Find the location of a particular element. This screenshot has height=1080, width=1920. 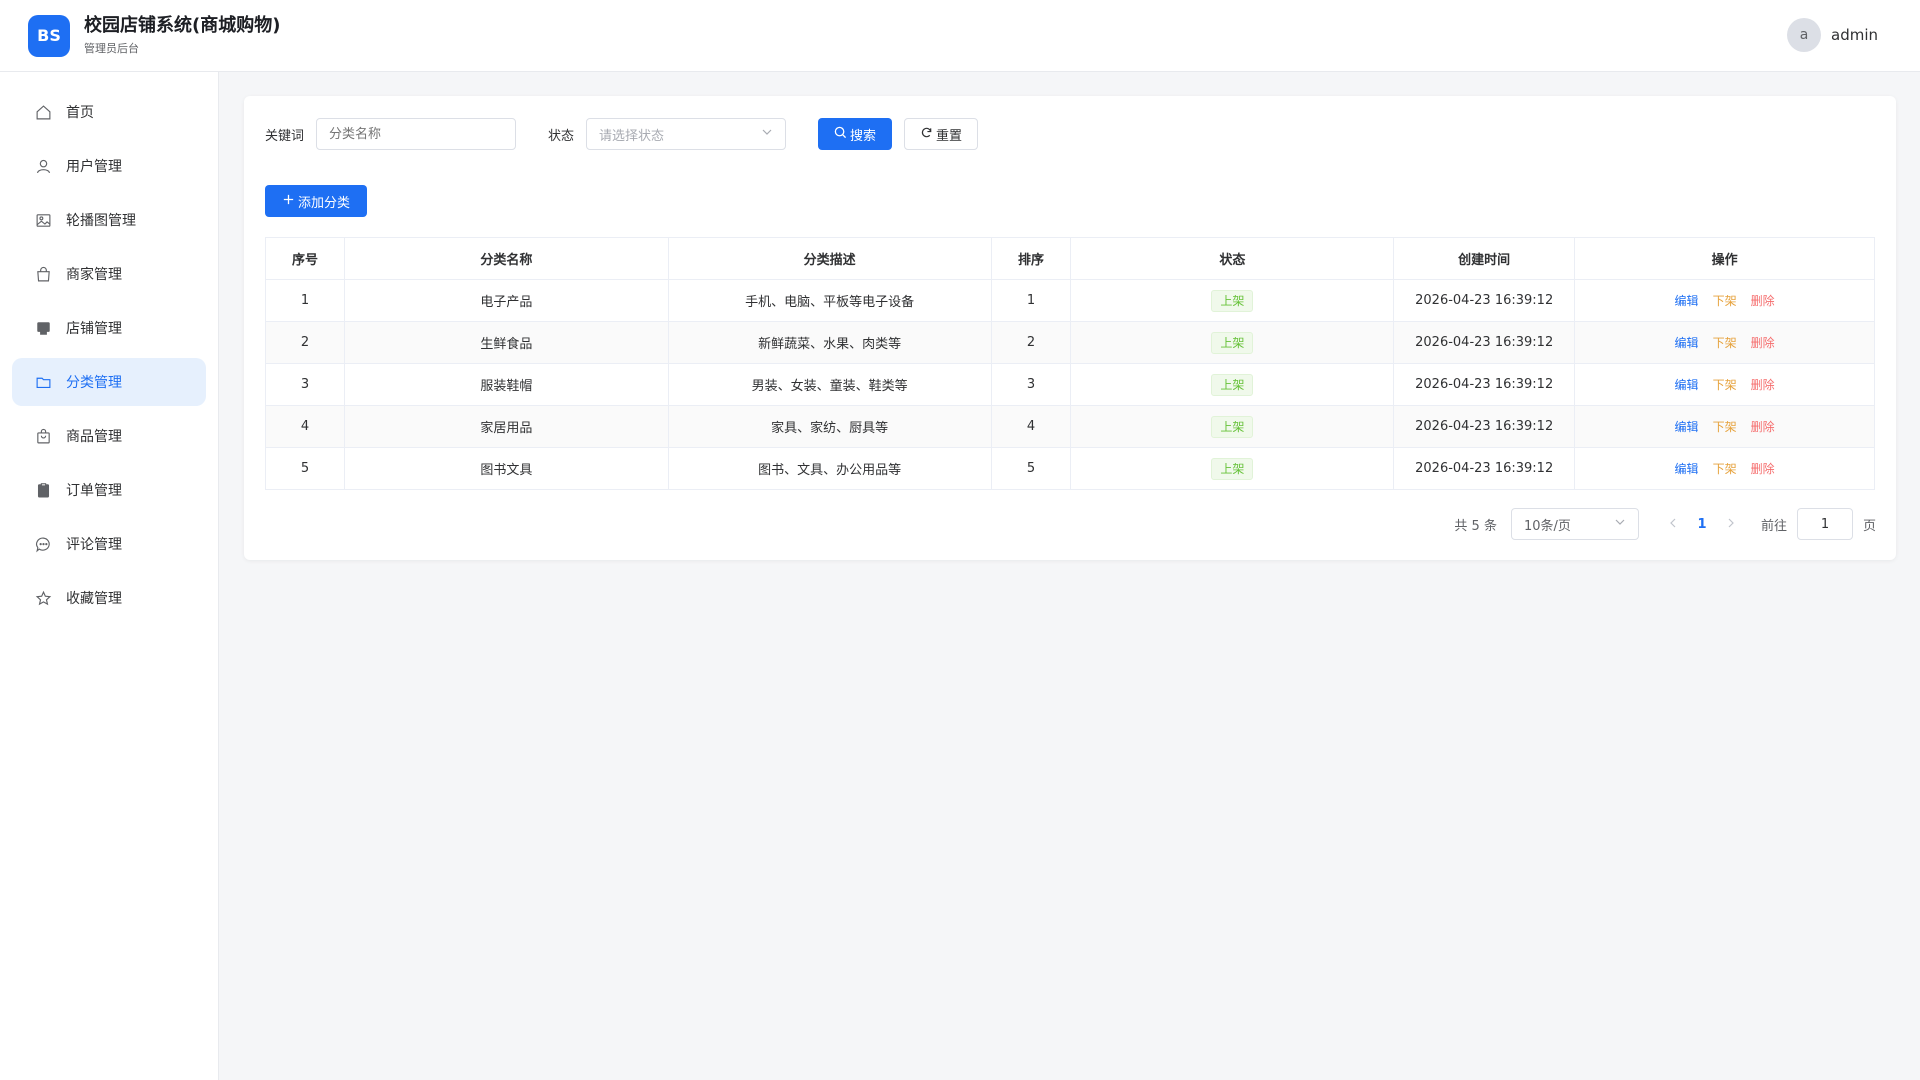

refresh-icon is located at coordinates (928, 134).